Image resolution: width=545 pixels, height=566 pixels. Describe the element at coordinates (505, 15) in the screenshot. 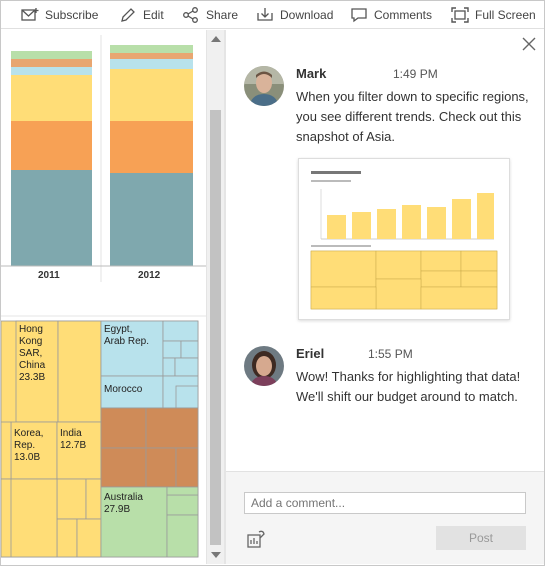

I see `fullscreen-label: Full Screen` at that location.